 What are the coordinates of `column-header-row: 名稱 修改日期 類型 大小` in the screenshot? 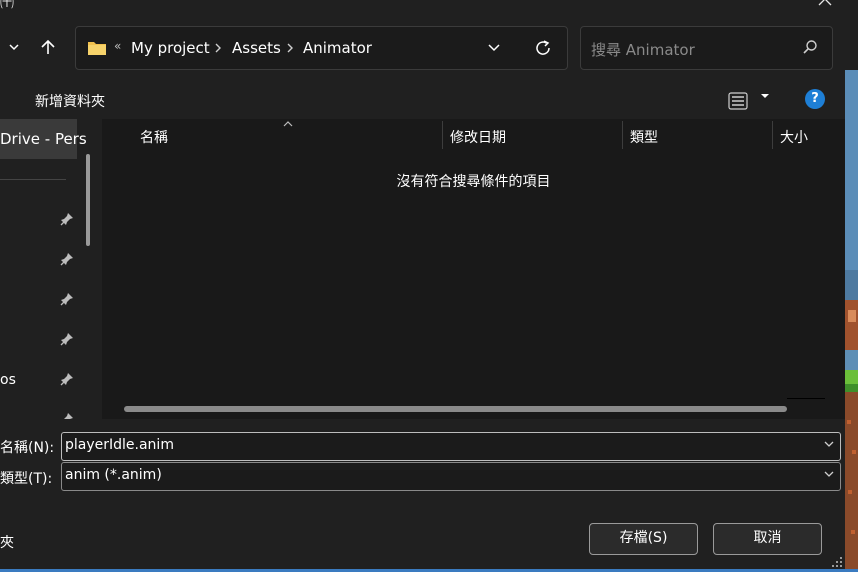 It's located at (473, 135).